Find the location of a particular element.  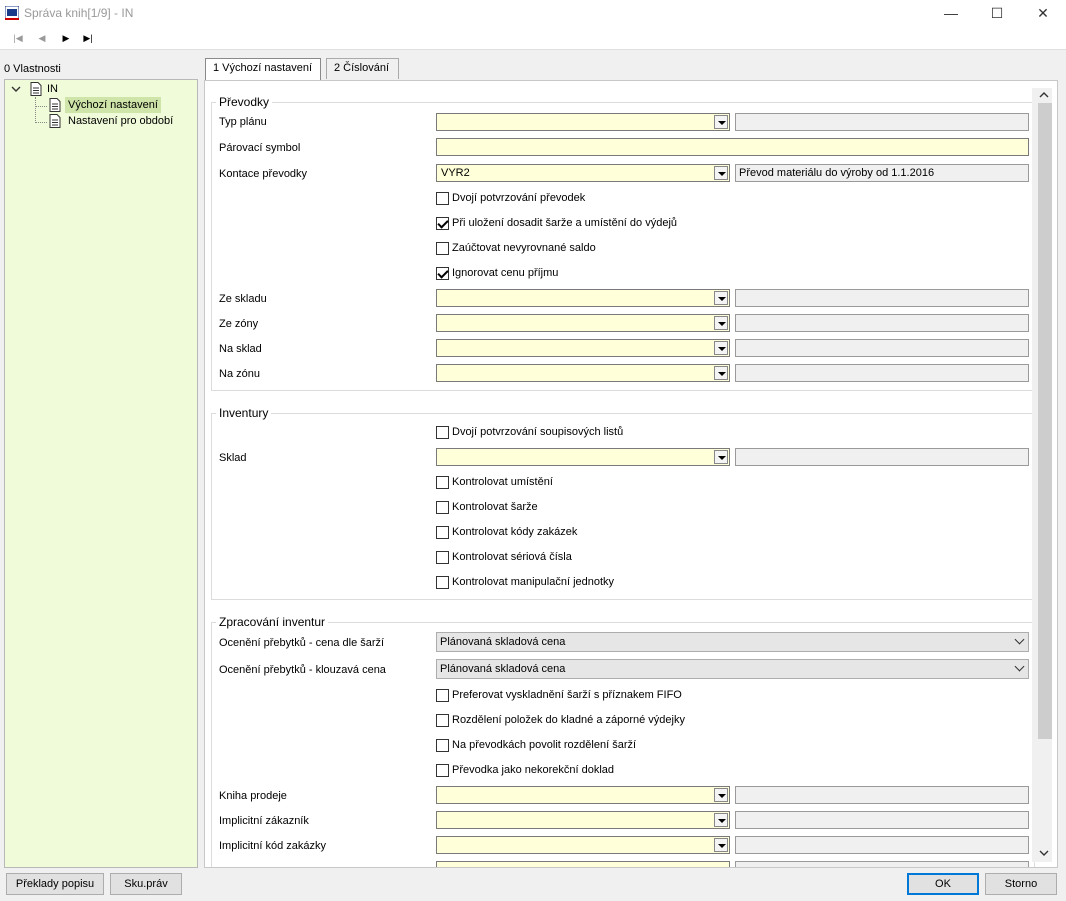

checkbox-kontrolovat-seriova-cisla: Kontrolovat sériová čísla is located at coordinates (504, 558).